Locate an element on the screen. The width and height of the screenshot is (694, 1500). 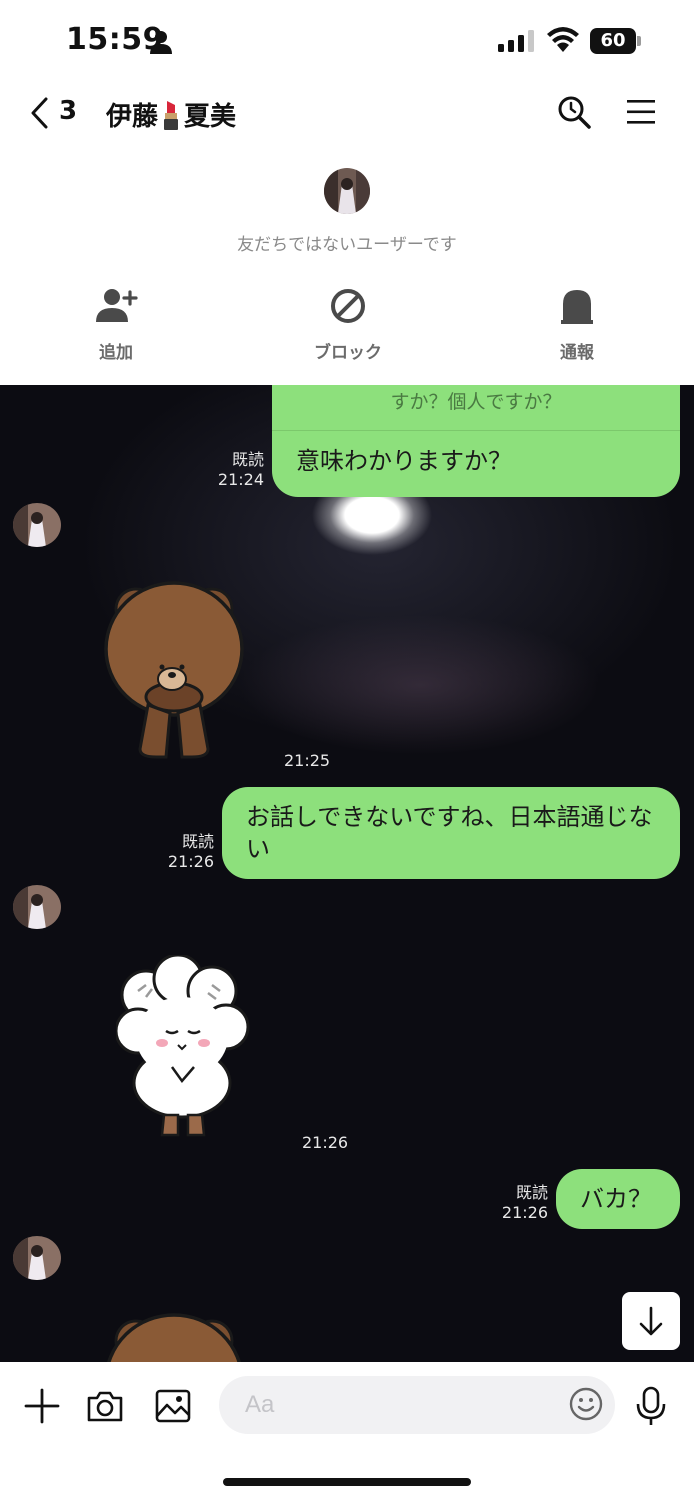
block-icon is located at coordinates (348, 306).